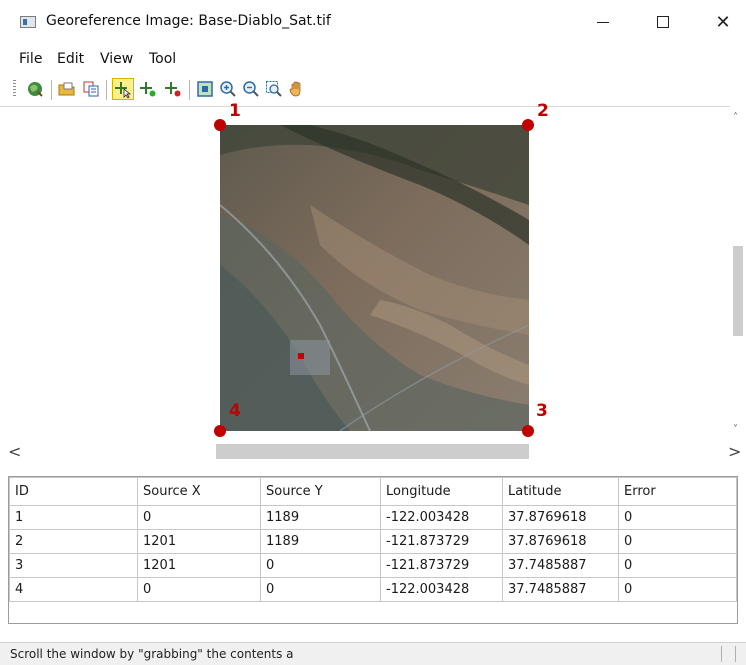 The height and width of the screenshot is (665, 746). I want to click on vertical-scrollbar: ˄ ˅, so click(738, 274).